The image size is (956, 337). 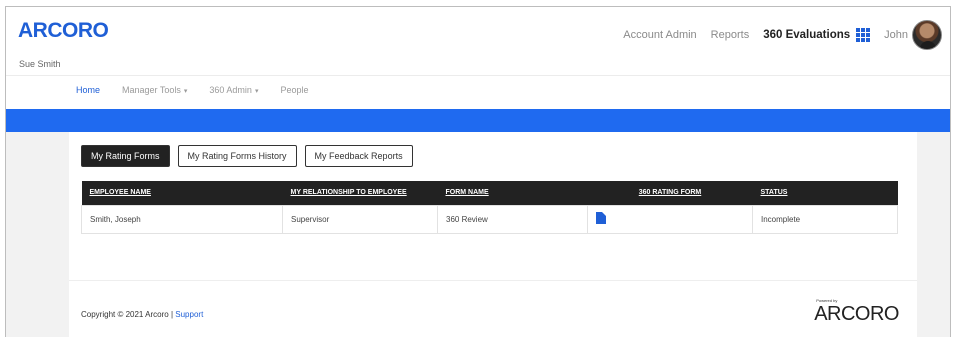 I want to click on secondary-nav: Home Manager Tools ▾ 360 Admin ▾ People, so click(x=192, y=90).